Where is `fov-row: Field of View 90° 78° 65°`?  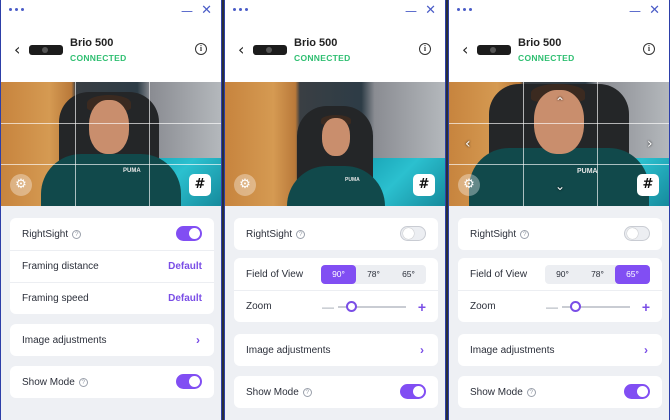 fov-row: Field of View 90° 78° 65° is located at coordinates (560, 274).